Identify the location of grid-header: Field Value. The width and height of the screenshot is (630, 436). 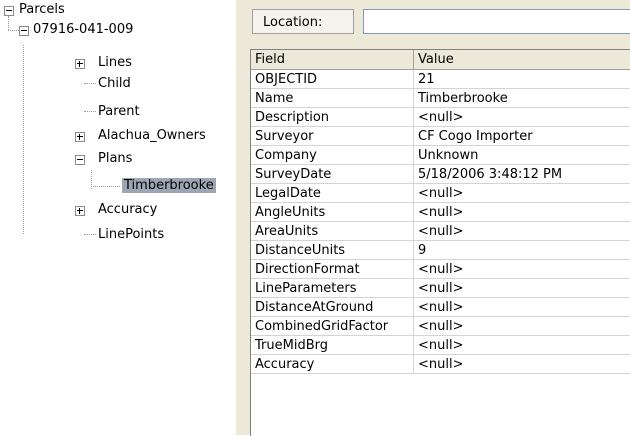
(440, 60).